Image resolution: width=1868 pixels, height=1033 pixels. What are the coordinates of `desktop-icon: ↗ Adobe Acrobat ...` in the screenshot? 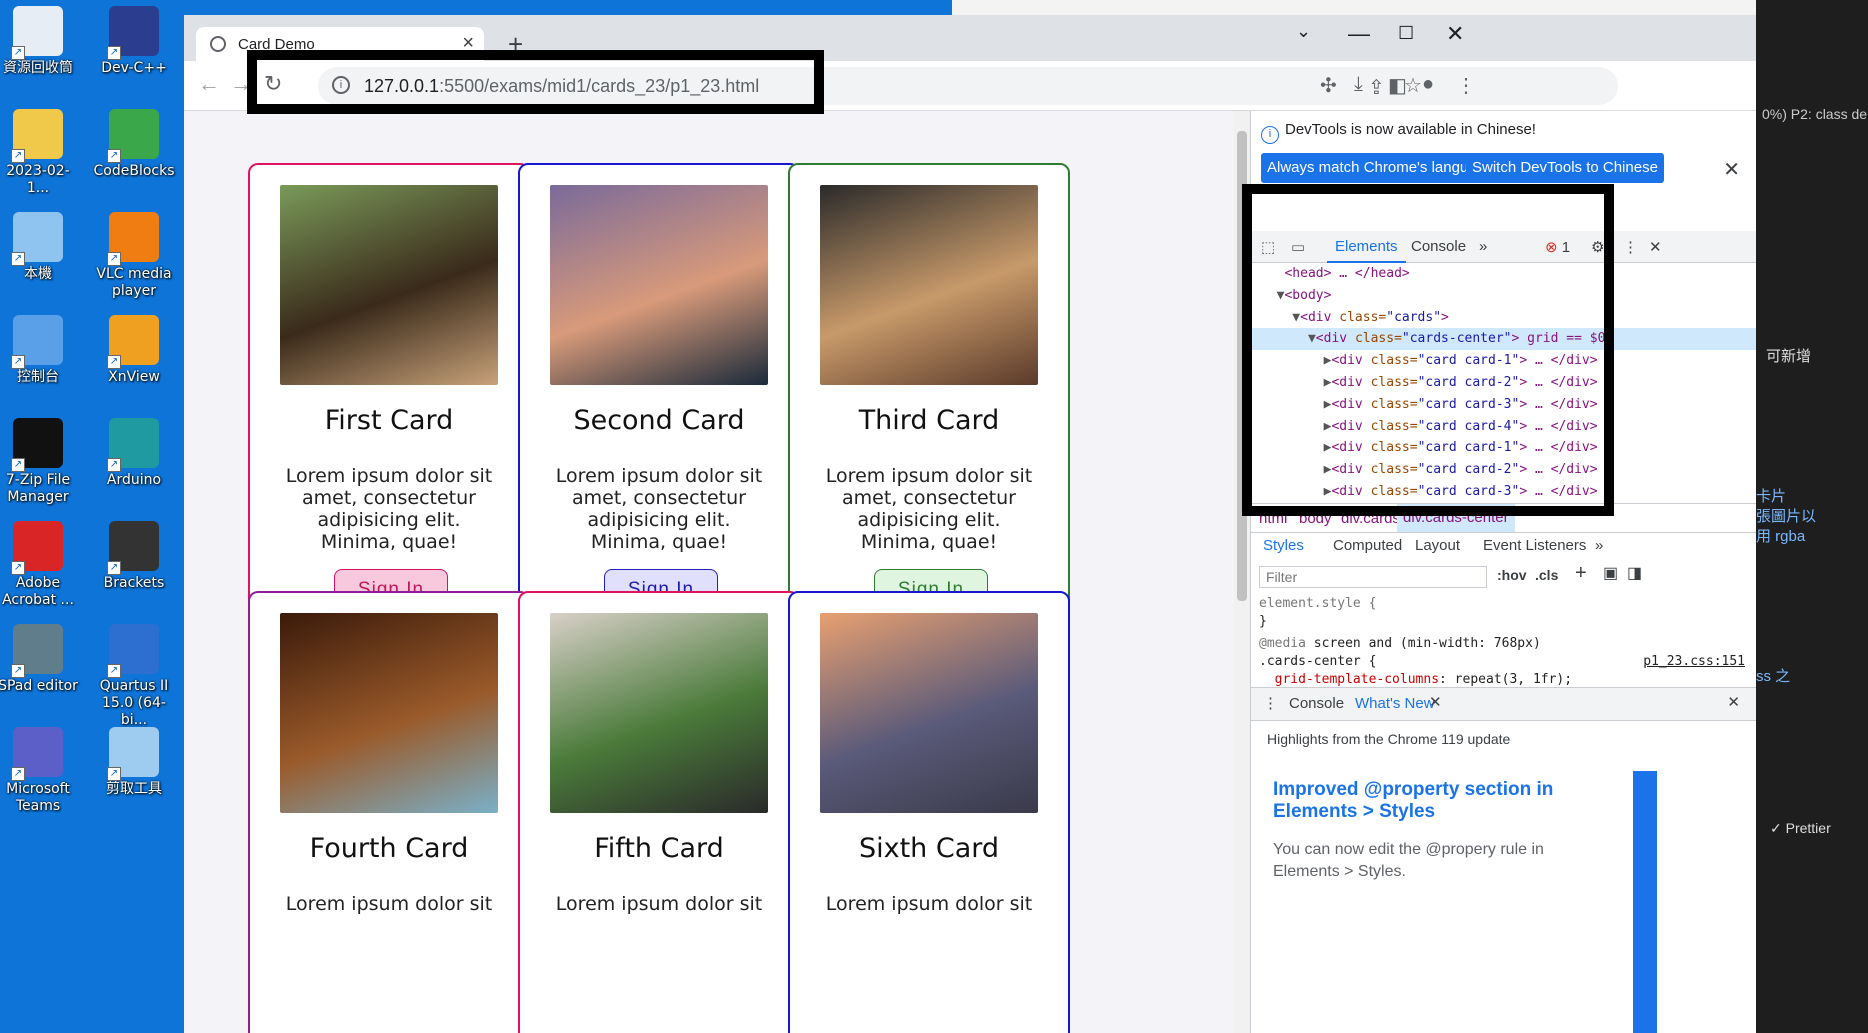 It's located at (40, 565).